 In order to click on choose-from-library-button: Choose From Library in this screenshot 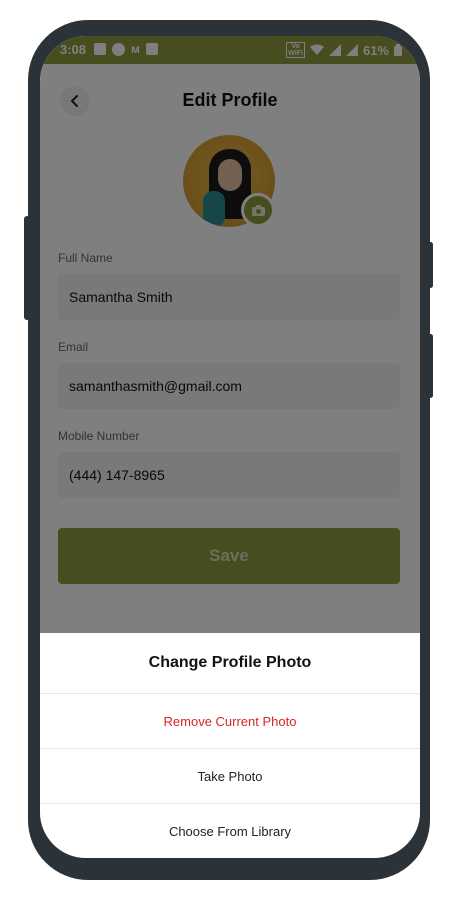, I will do `click(230, 831)`.